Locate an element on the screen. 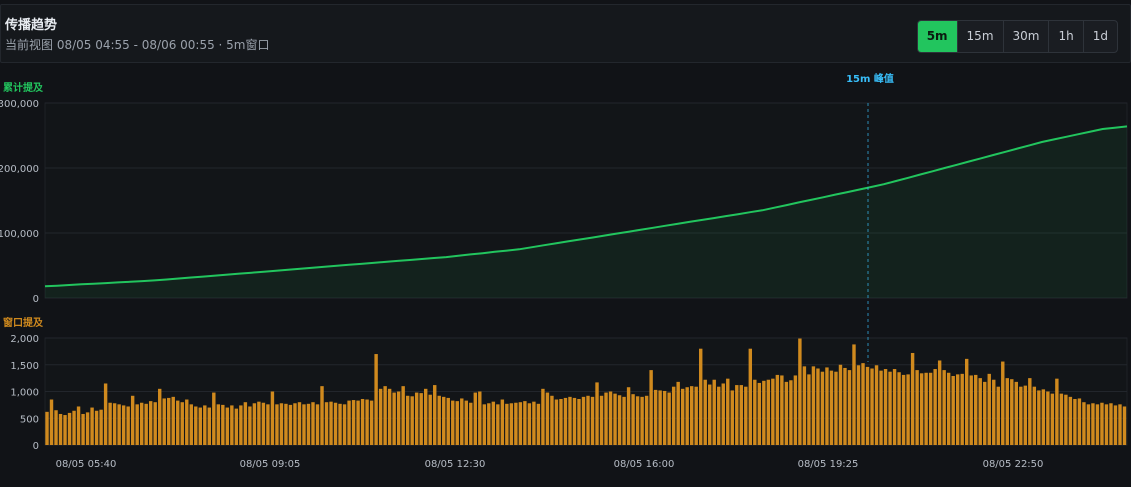 The image size is (1131, 487). panel-title: 传播趋势 is located at coordinates (31, 25).